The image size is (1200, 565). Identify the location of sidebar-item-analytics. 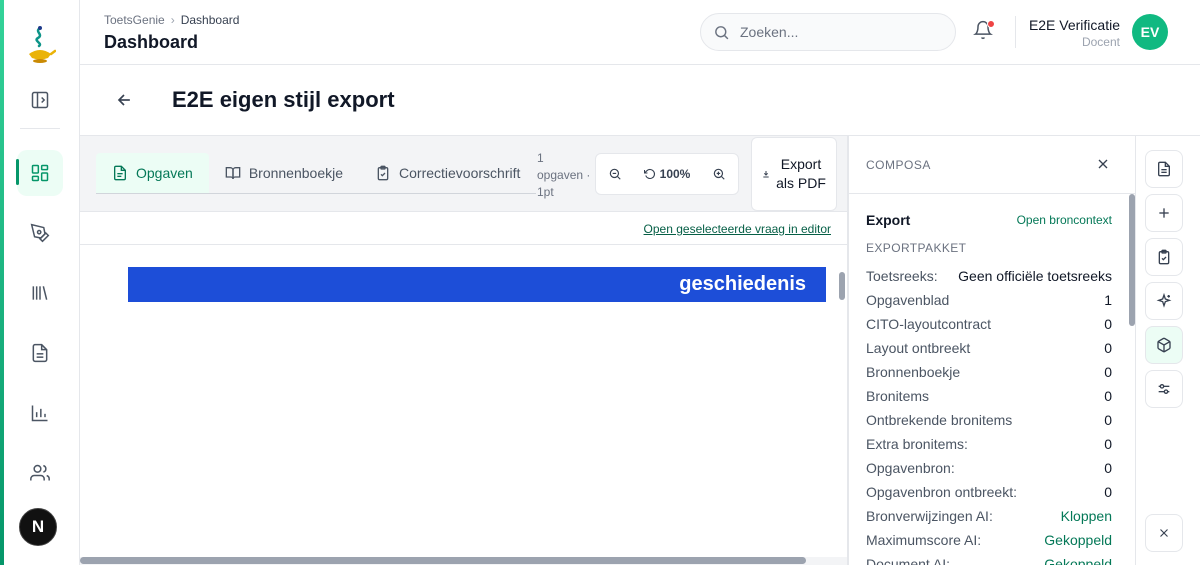
(40, 413).